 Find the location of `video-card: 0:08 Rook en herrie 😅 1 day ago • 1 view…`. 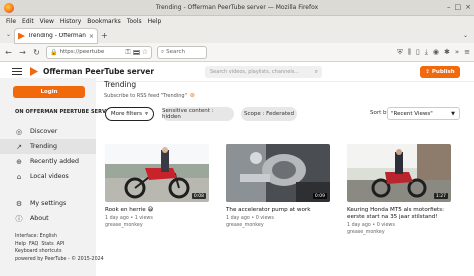

video-card: 0:08 Rook en herrie 😅 1 day ago • 1 view… is located at coordinates (157, 186).